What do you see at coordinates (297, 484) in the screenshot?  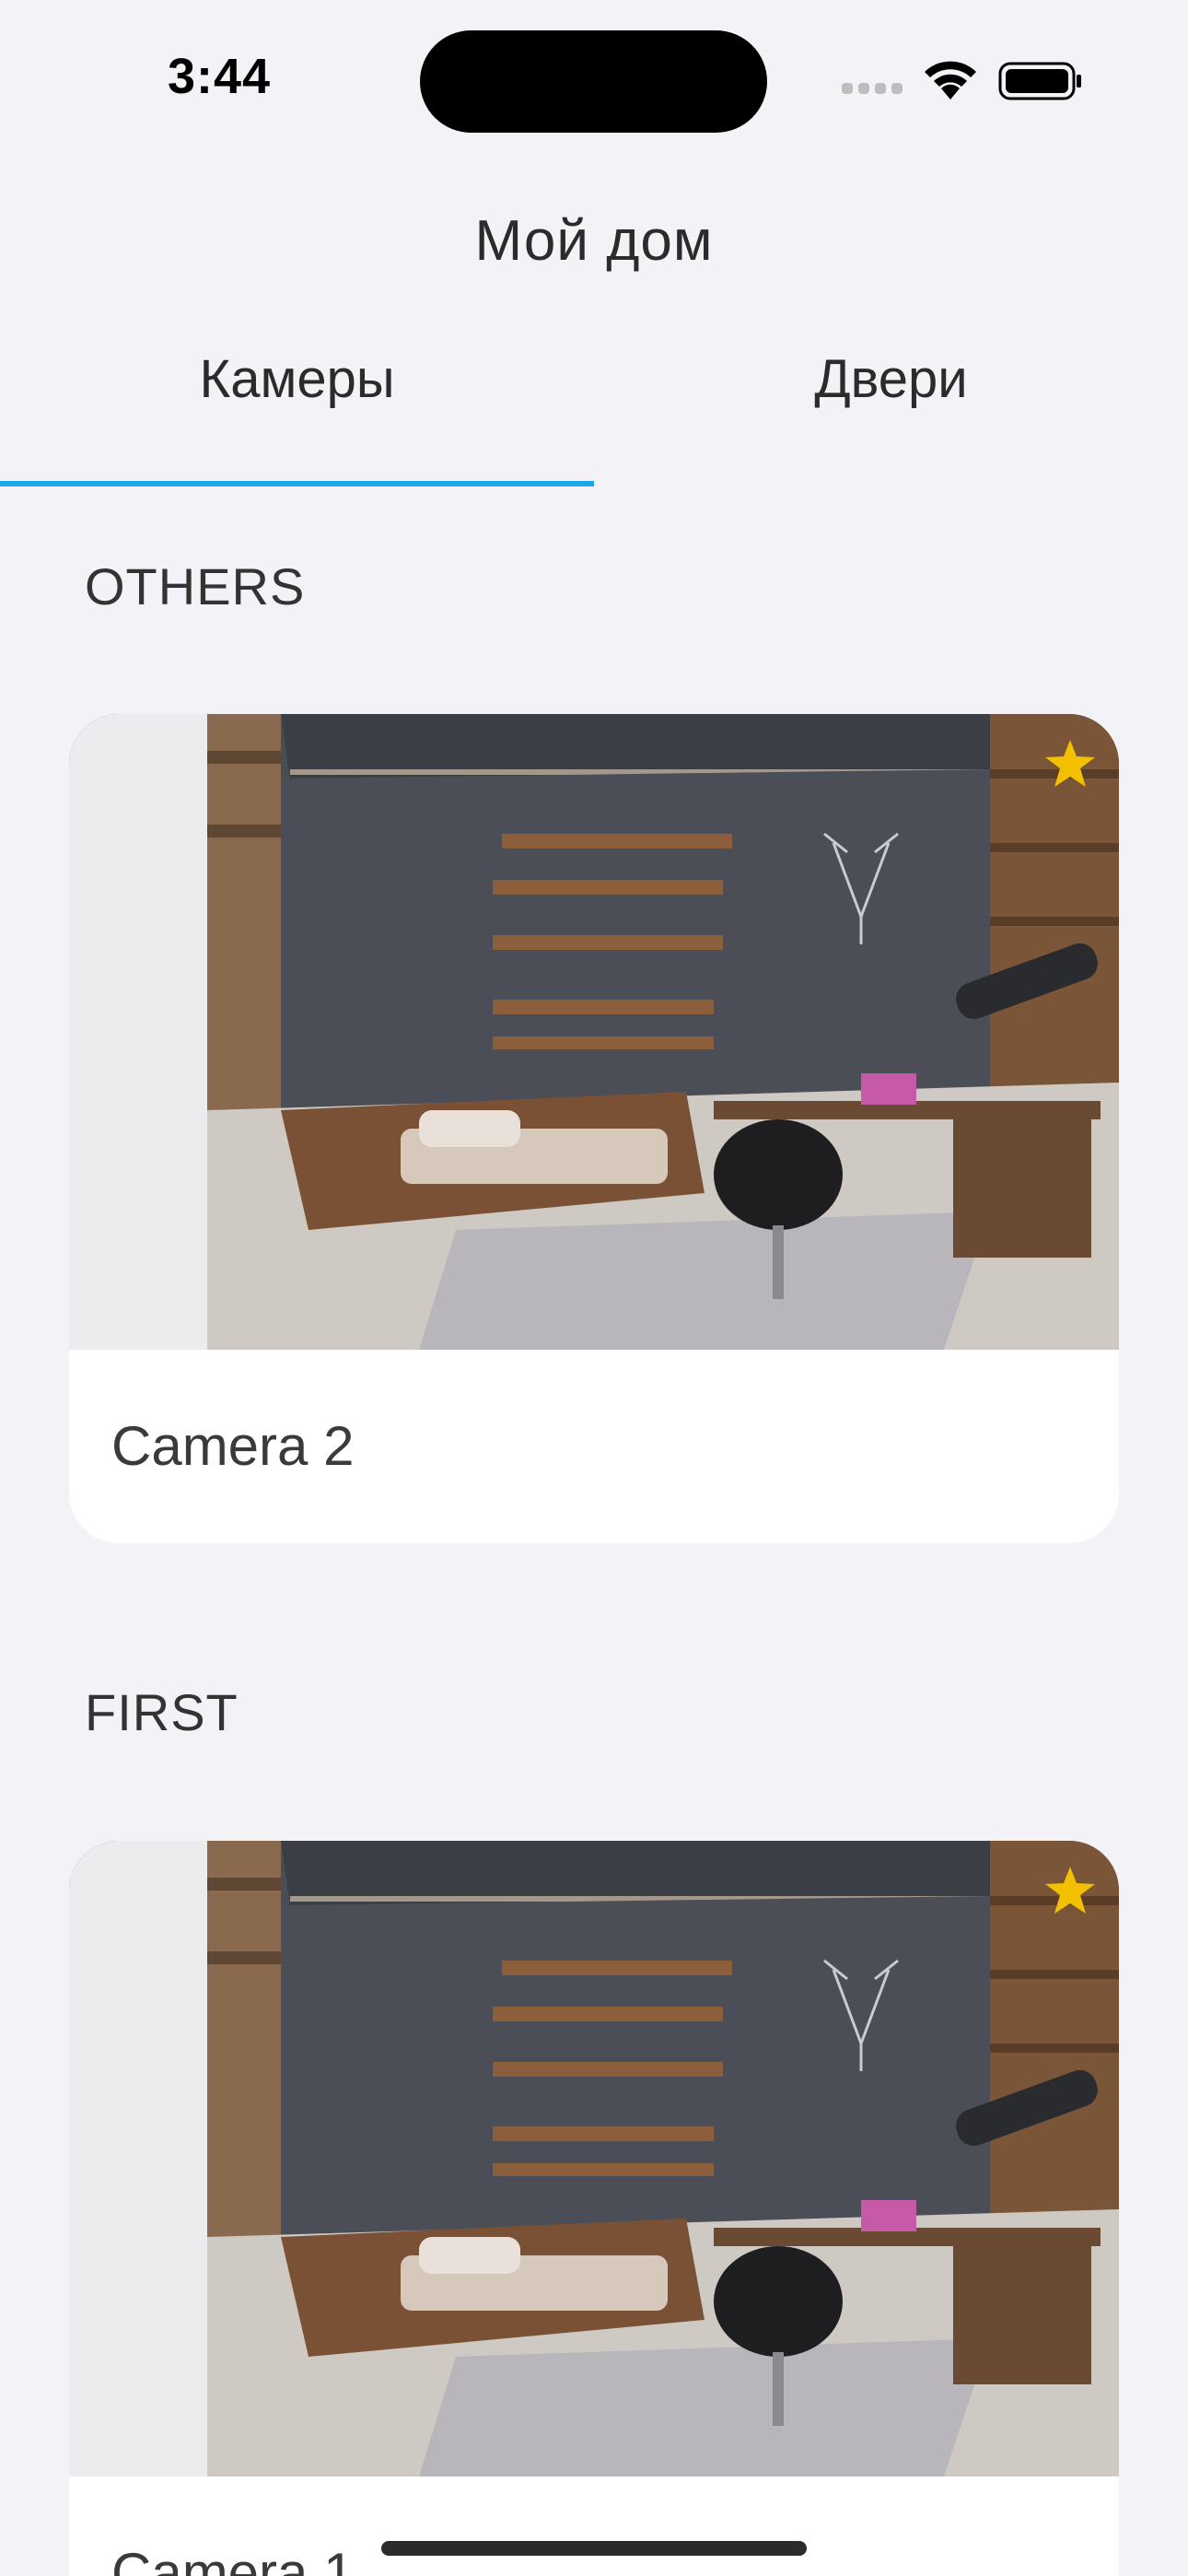 I see `tab-selected-indicator` at bounding box center [297, 484].